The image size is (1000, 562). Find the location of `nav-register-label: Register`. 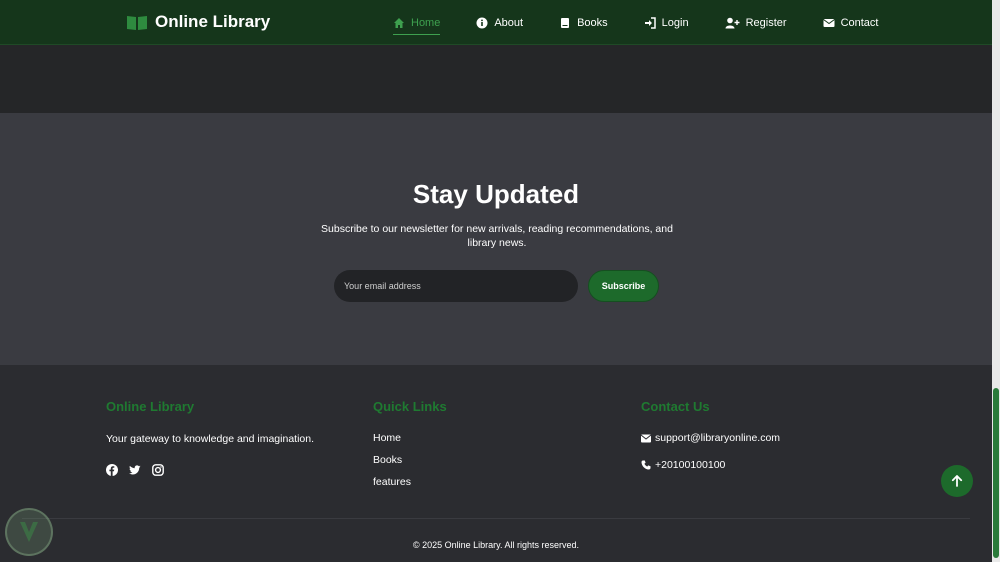

nav-register-label: Register is located at coordinates (766, 23).